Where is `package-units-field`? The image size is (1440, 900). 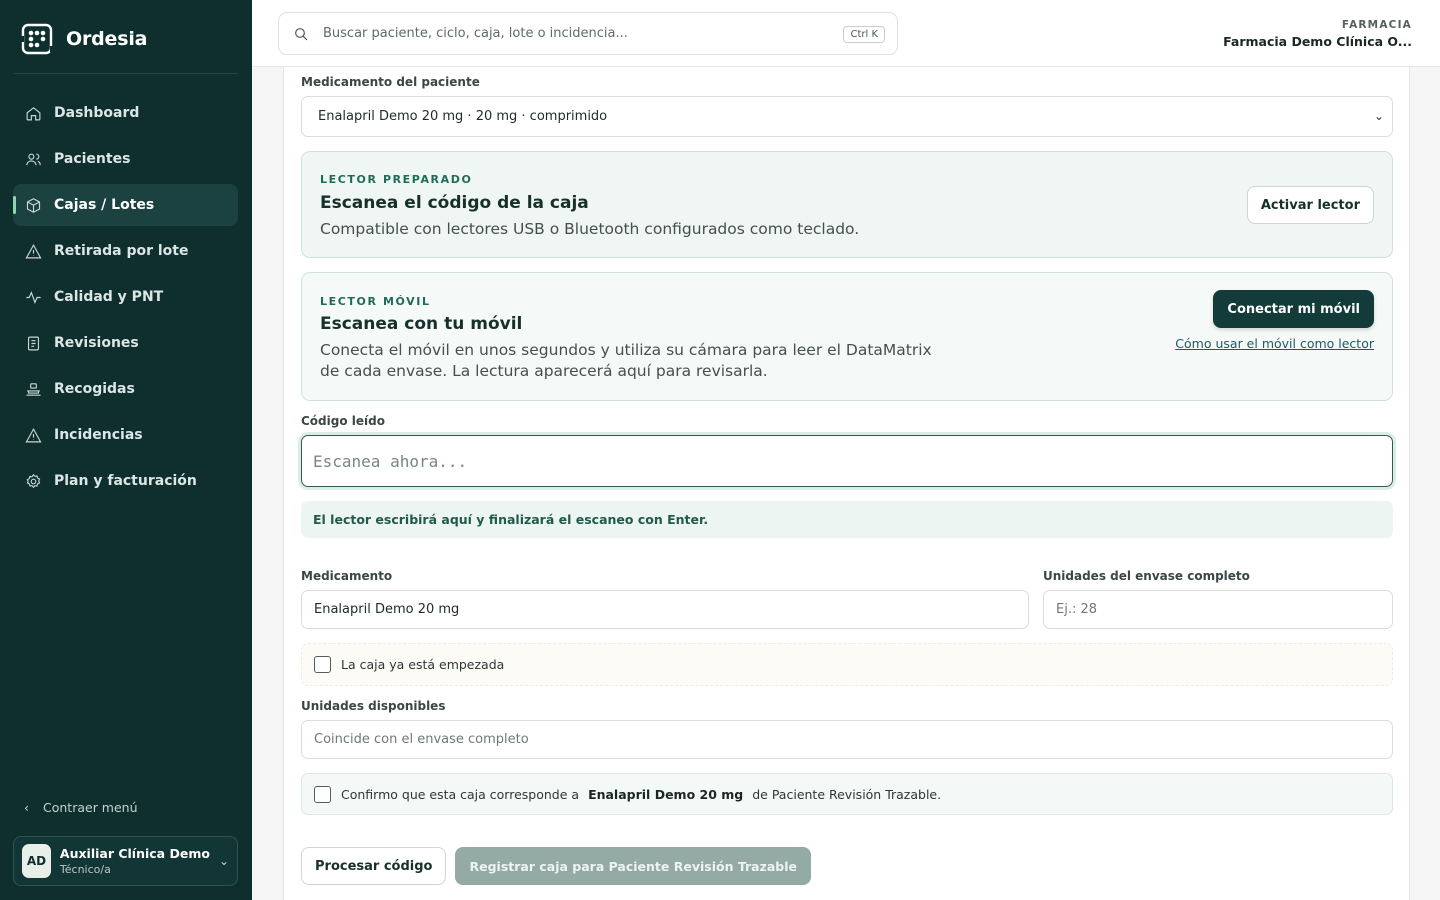 package-units-field is located at coordinates (1218, 609).